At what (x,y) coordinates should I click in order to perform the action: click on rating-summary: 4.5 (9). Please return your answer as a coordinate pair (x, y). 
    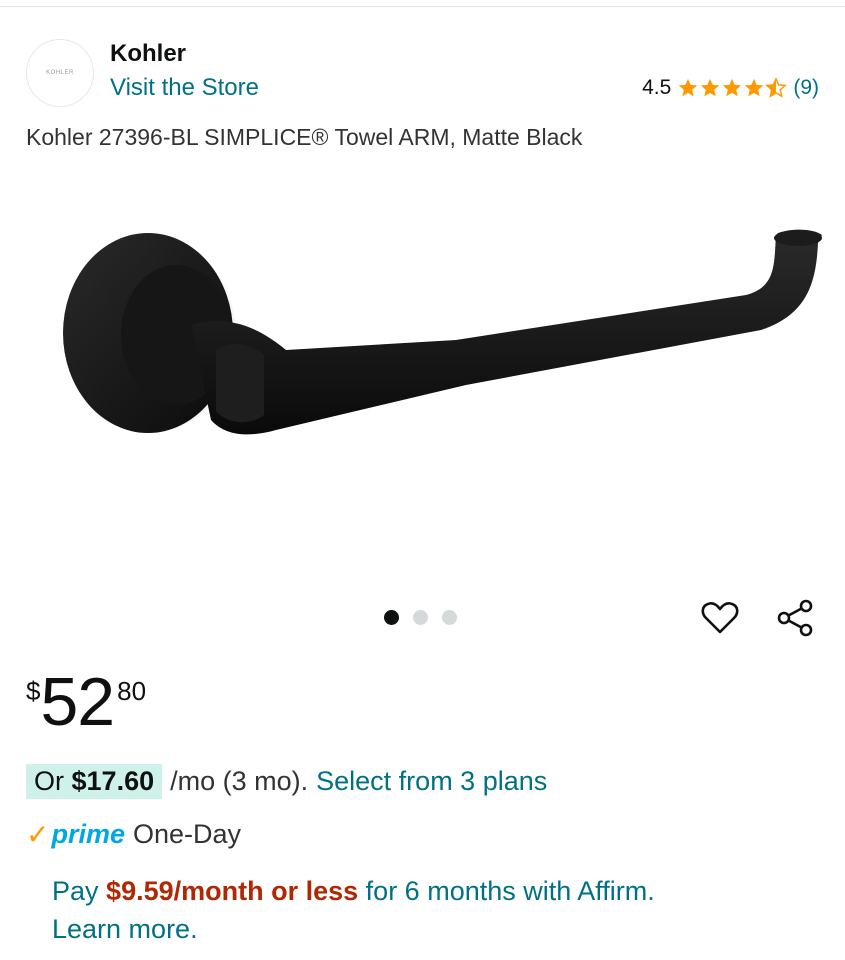
    Looking at the image, I should click on (730, 88).